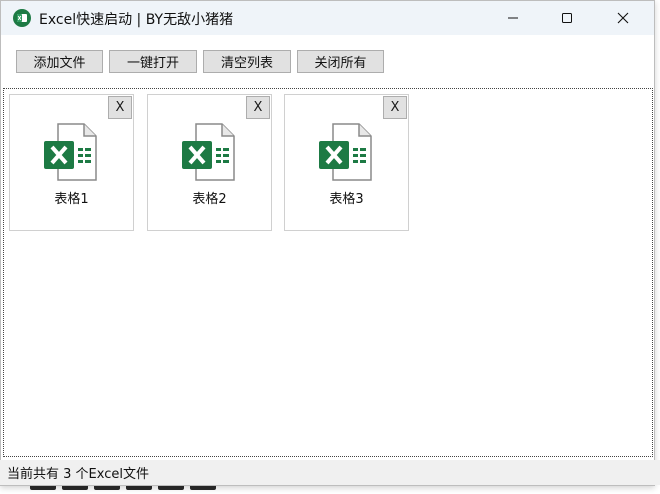 The image size is (660, 494). I want to click on file-card: X 表格3, so click(346, 162).